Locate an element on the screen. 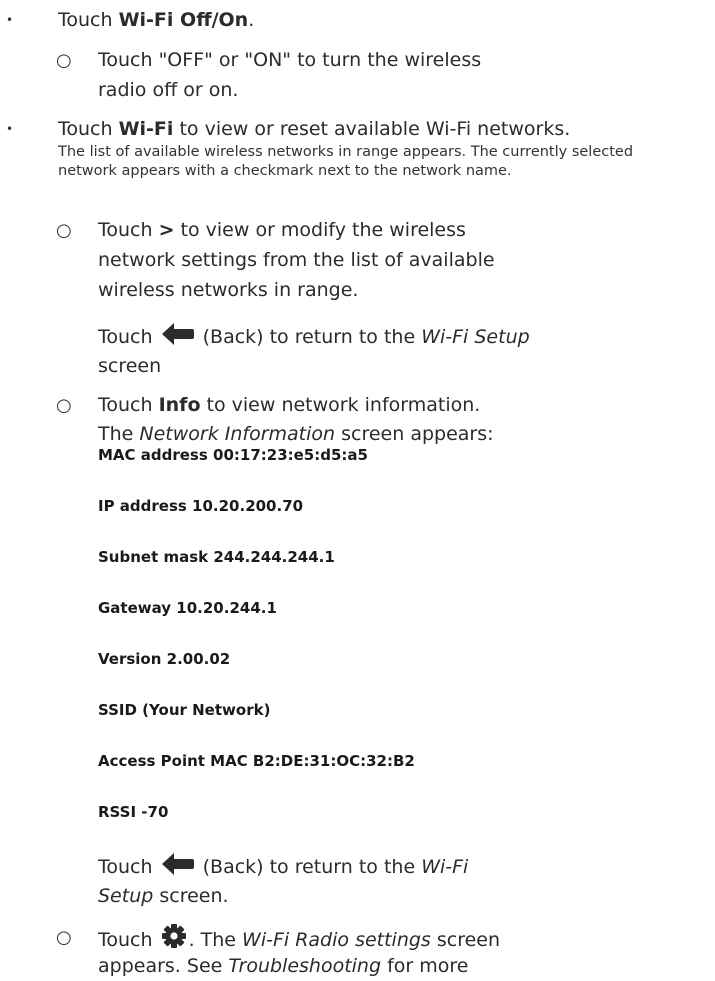 The image size is (715, 981). text: screen. is located at coordinates (191, 896).